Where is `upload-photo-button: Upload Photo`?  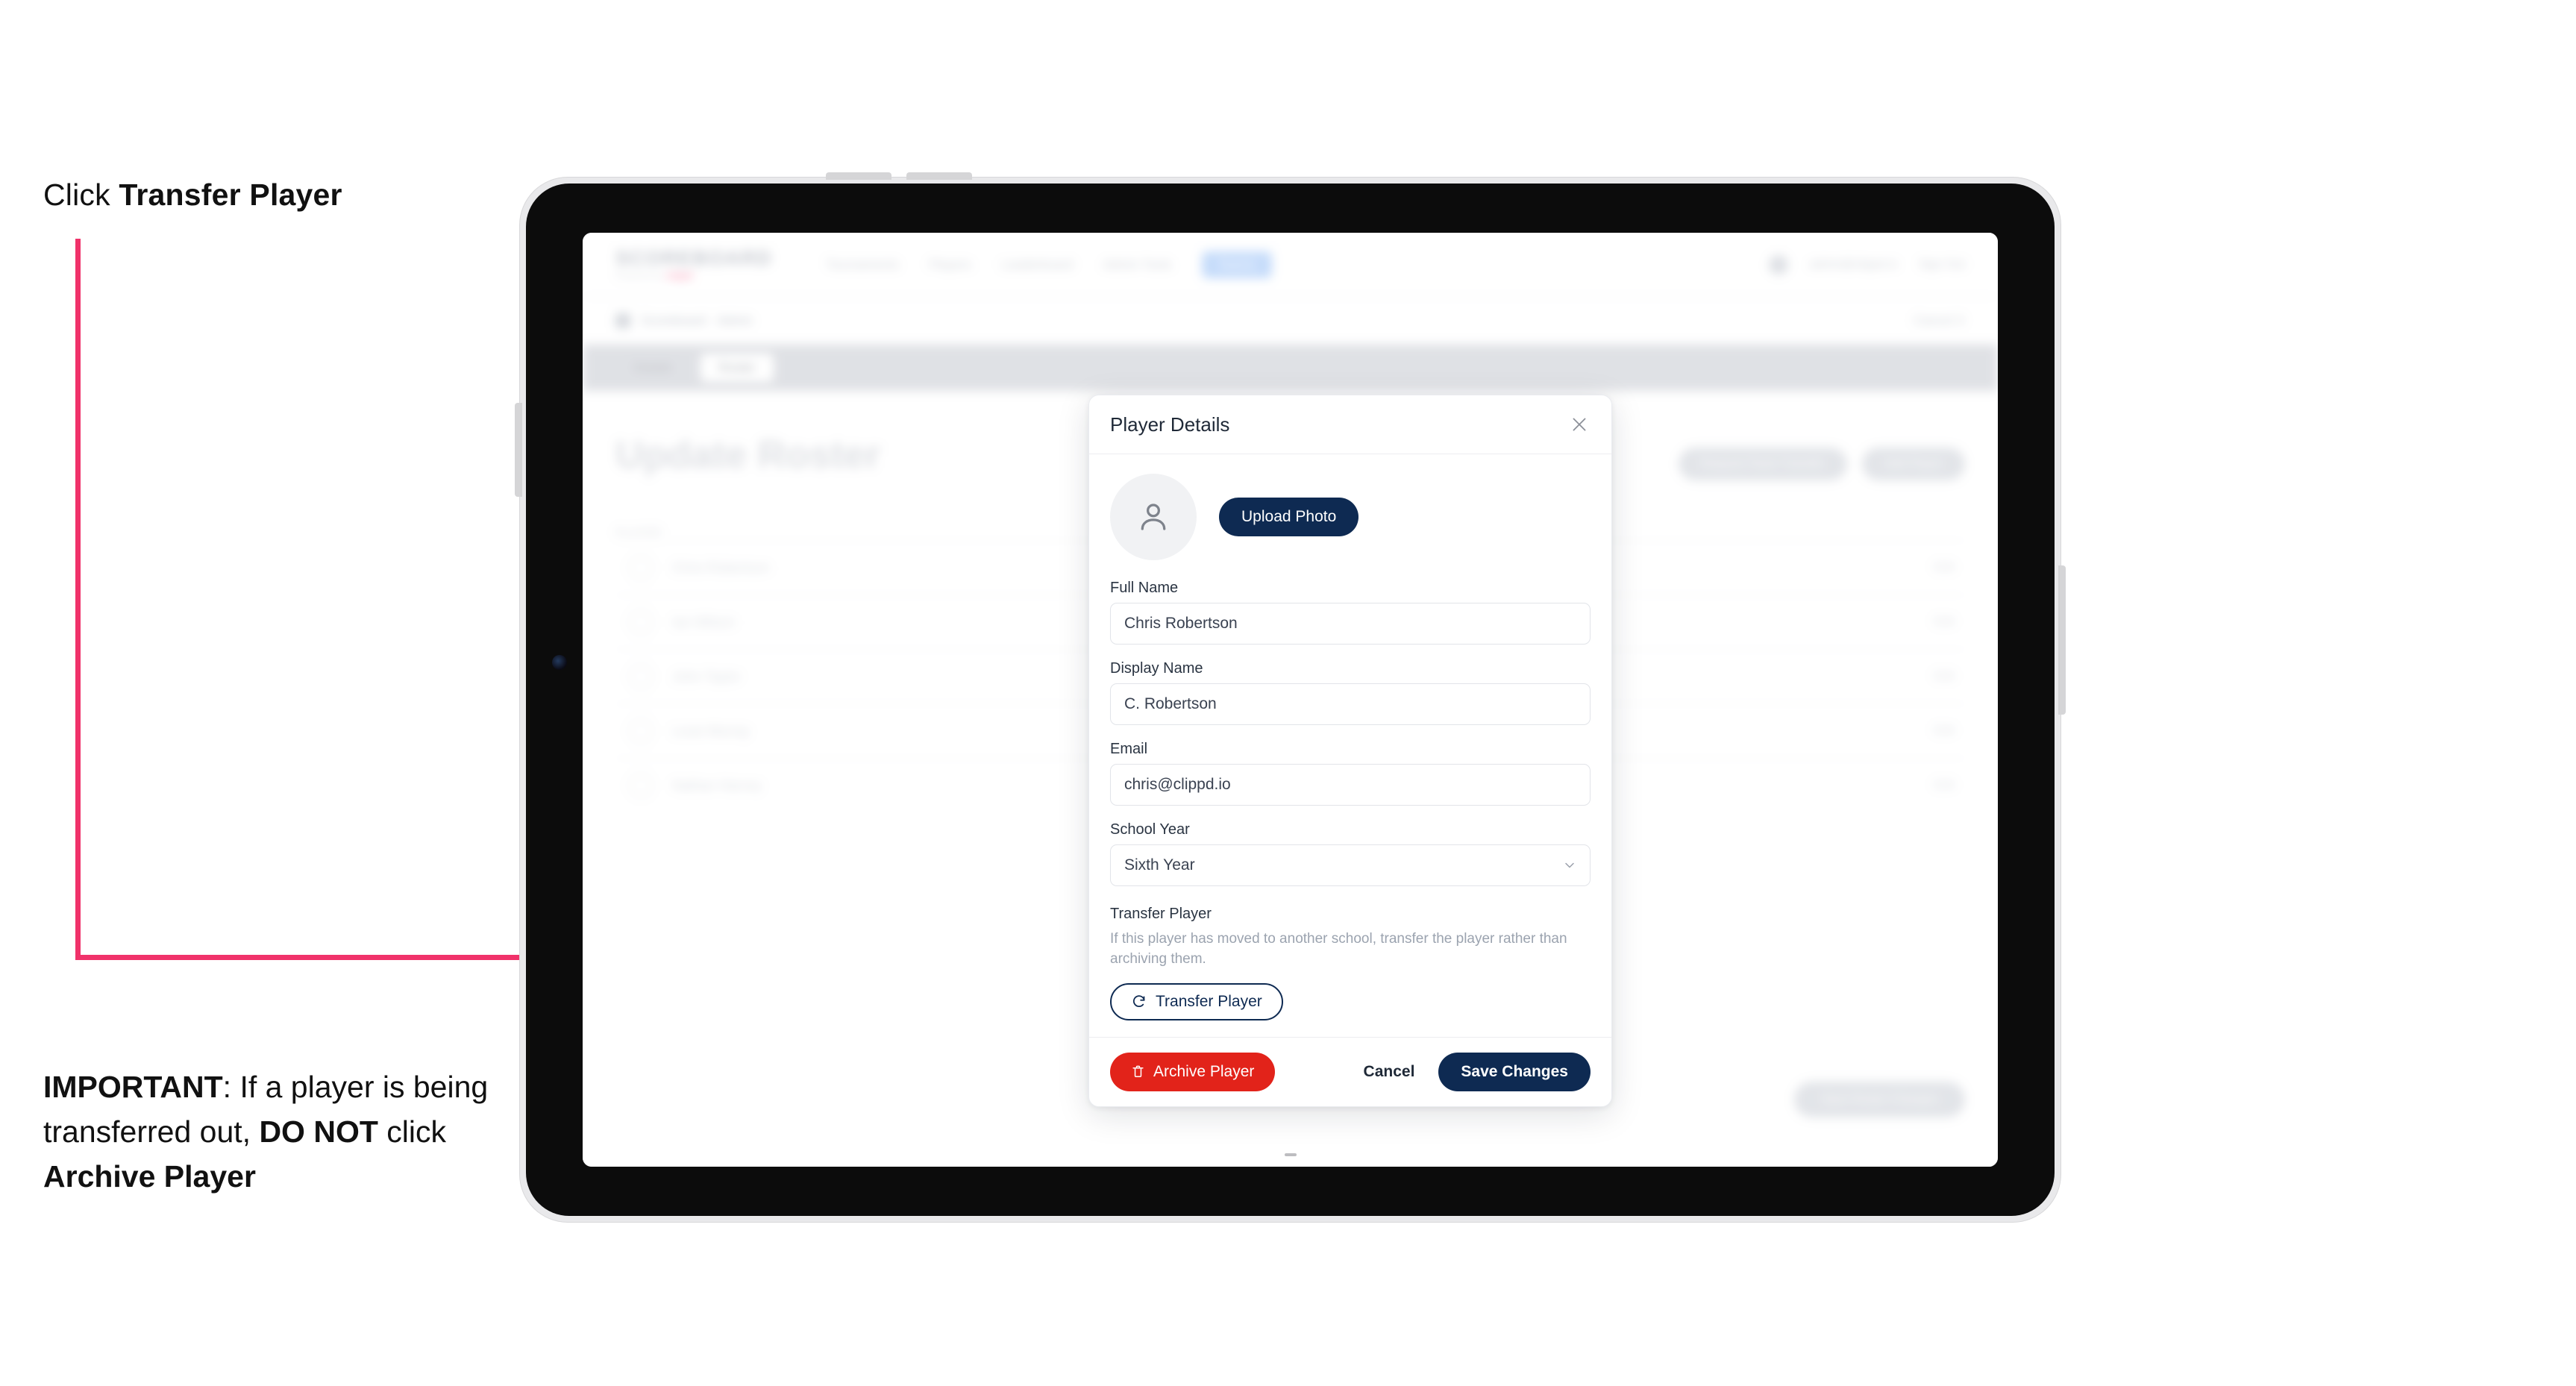 upload-photo-button: Upload Photo is located at coordinates (1289, 517).